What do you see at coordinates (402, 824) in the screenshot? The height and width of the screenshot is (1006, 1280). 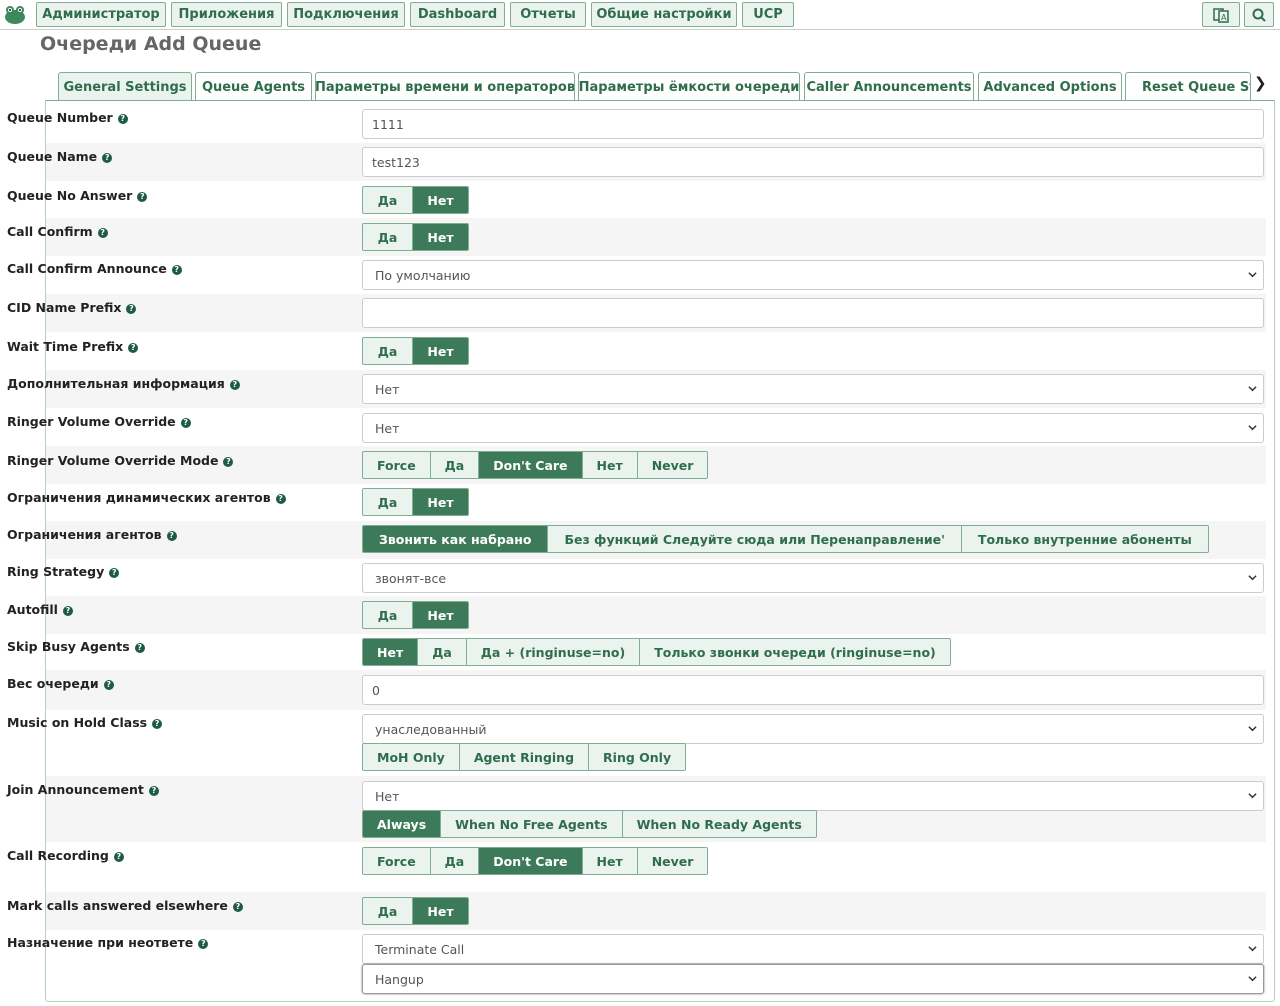 I see `always-option: Always` at bounding box center [402, 824].